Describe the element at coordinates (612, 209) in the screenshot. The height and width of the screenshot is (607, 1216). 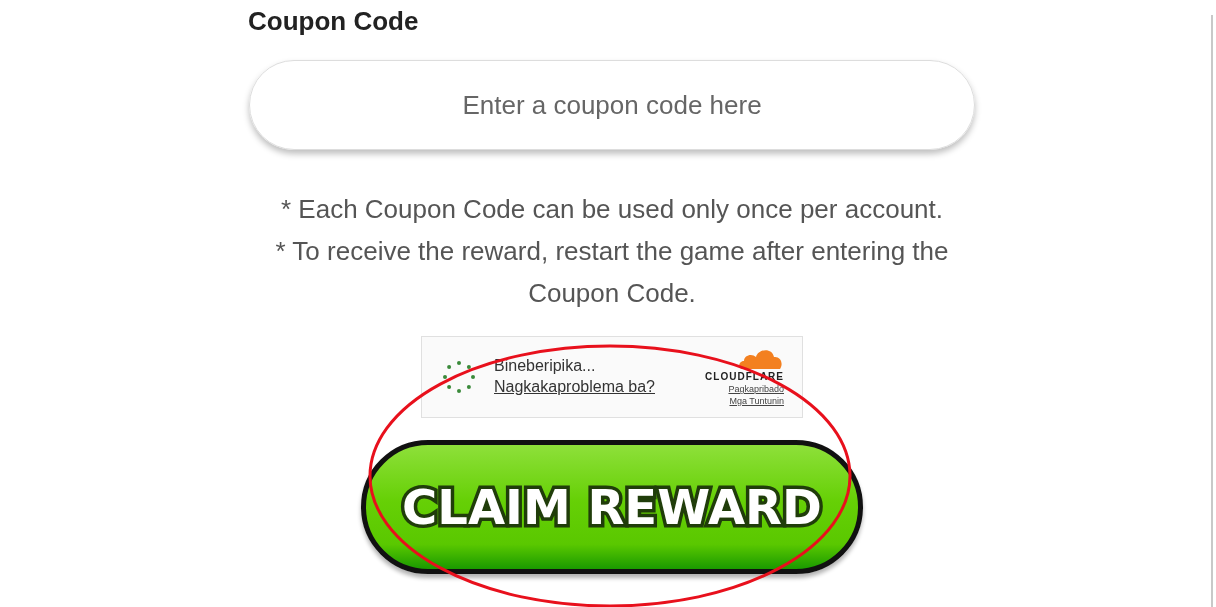
I see `note-text: * Each Coupon Code can be used only once per account.` at that location.